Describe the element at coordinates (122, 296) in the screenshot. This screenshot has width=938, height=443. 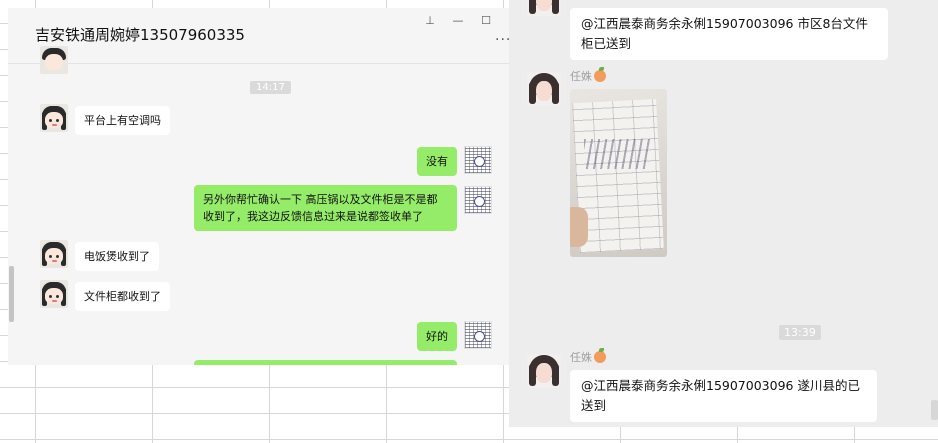
I see `message-bubble: 文件柜都收到了` at that location.